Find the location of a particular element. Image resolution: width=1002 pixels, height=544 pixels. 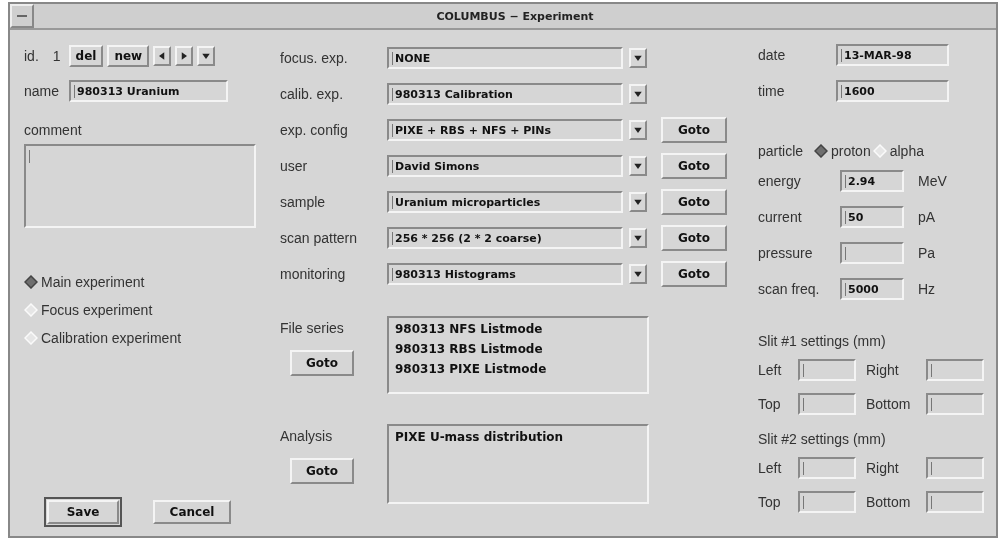

list-item: PIXE U-mass distribution is located at coordinates (518, 437).